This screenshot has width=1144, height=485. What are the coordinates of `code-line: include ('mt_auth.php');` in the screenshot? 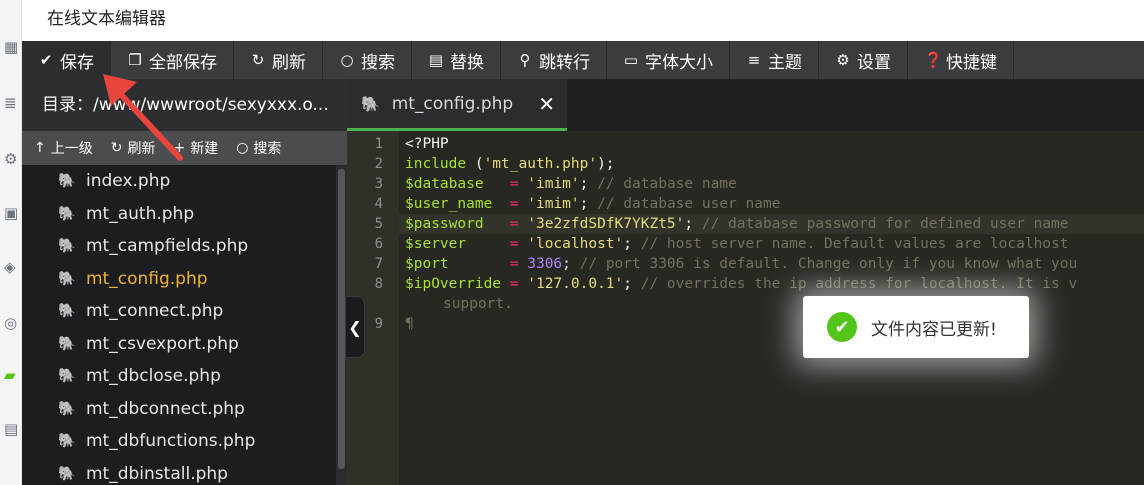 It's located at (510, 164).